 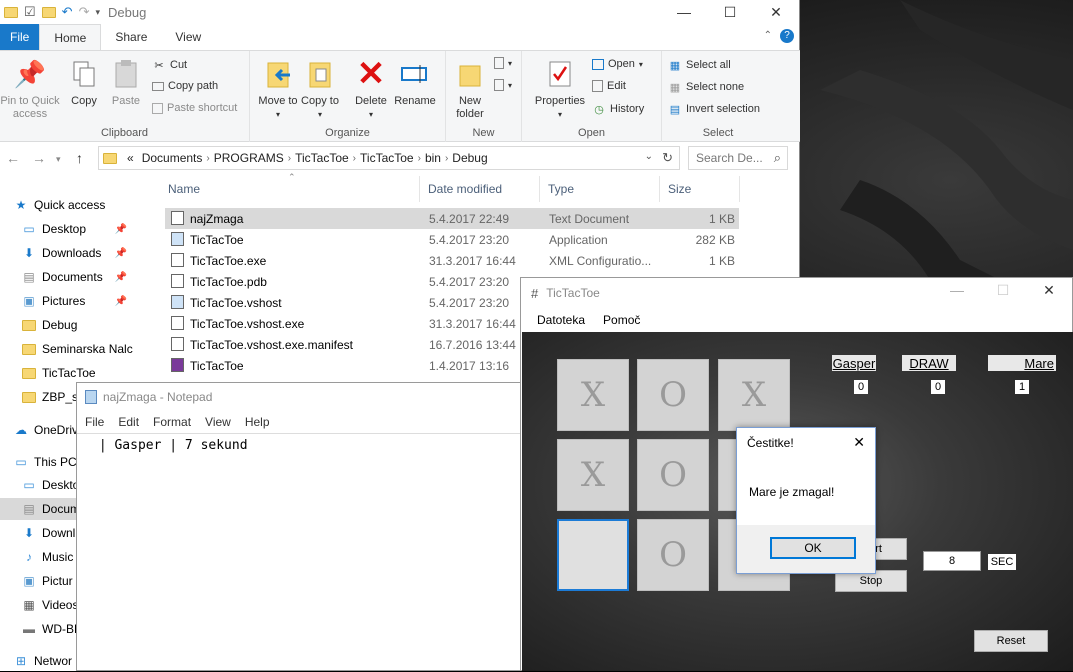 What do you see at coordinates (172, 422) in the screenshot?
I see `notepad-menu-format: Format` at bounding box center [172, 422].